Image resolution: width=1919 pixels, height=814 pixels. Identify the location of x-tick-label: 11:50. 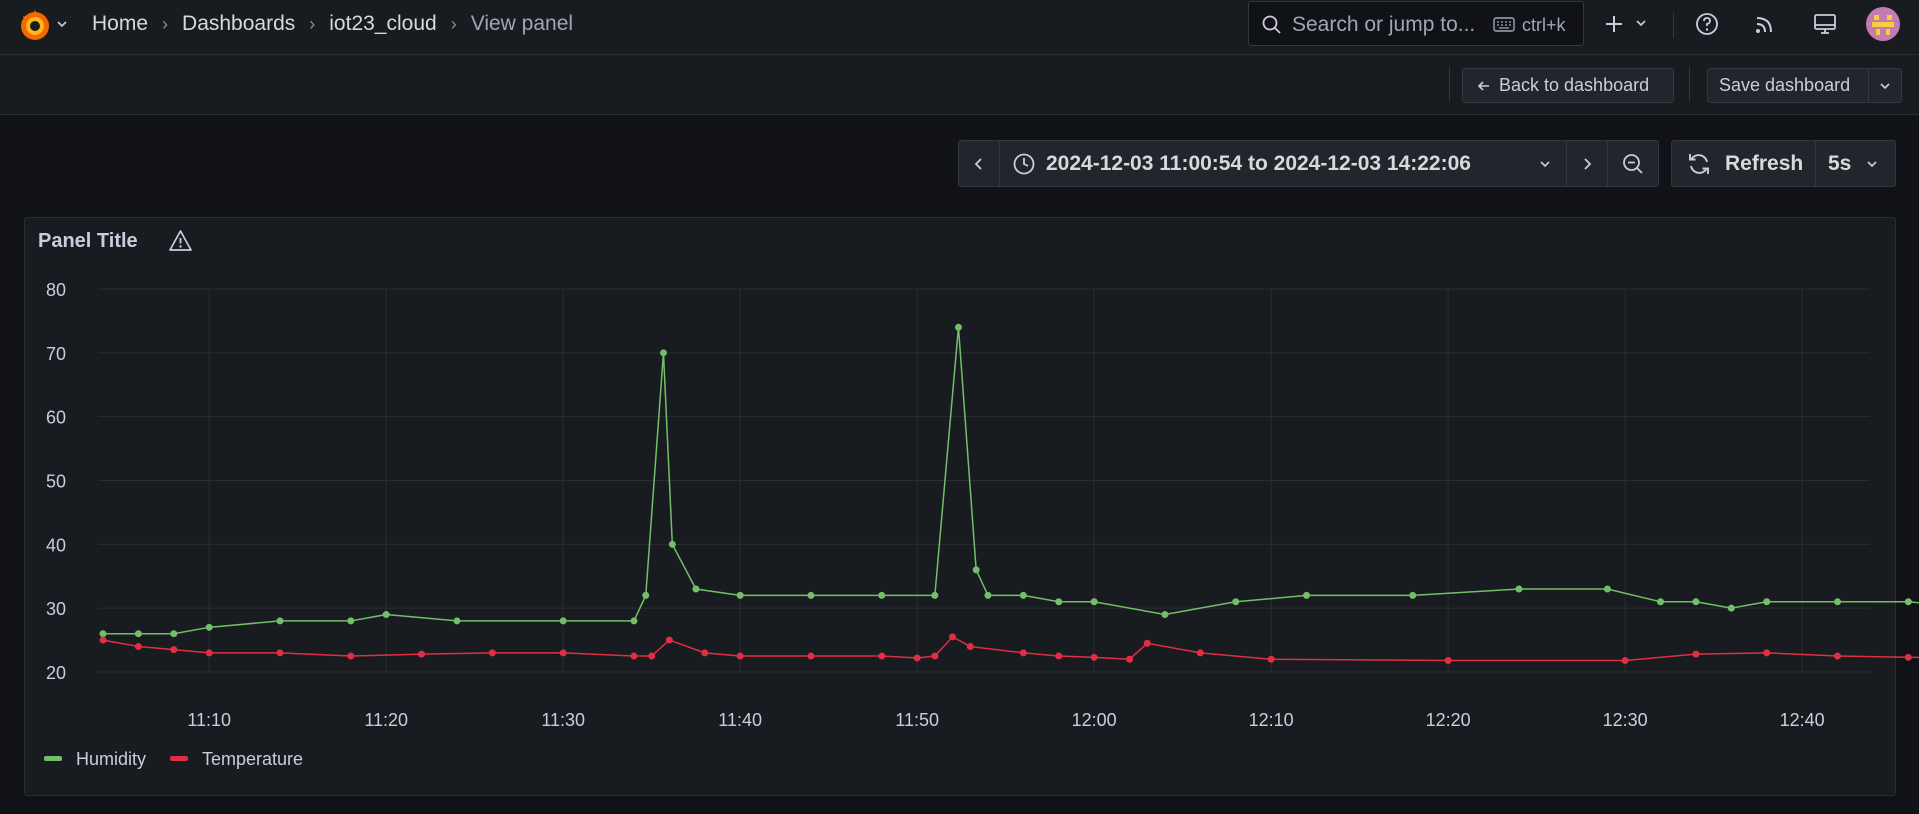
(917, 720).